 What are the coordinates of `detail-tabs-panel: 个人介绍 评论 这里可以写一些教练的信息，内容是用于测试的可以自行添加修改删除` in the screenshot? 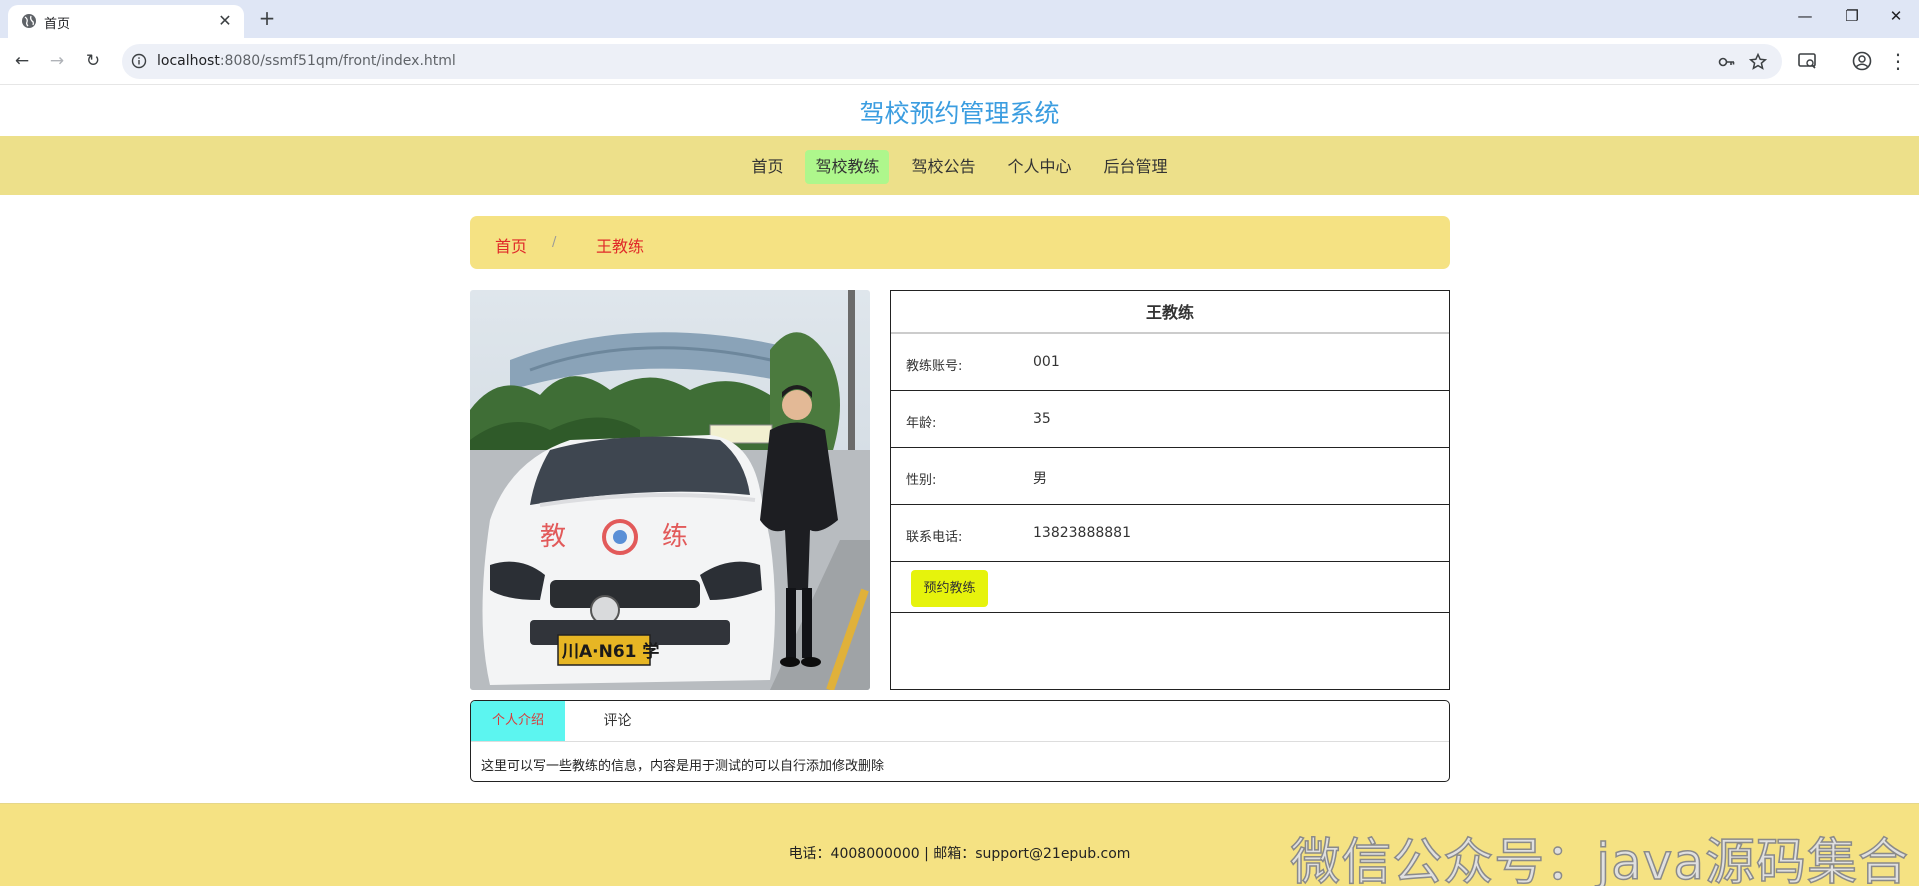 It's located at (960, 741).